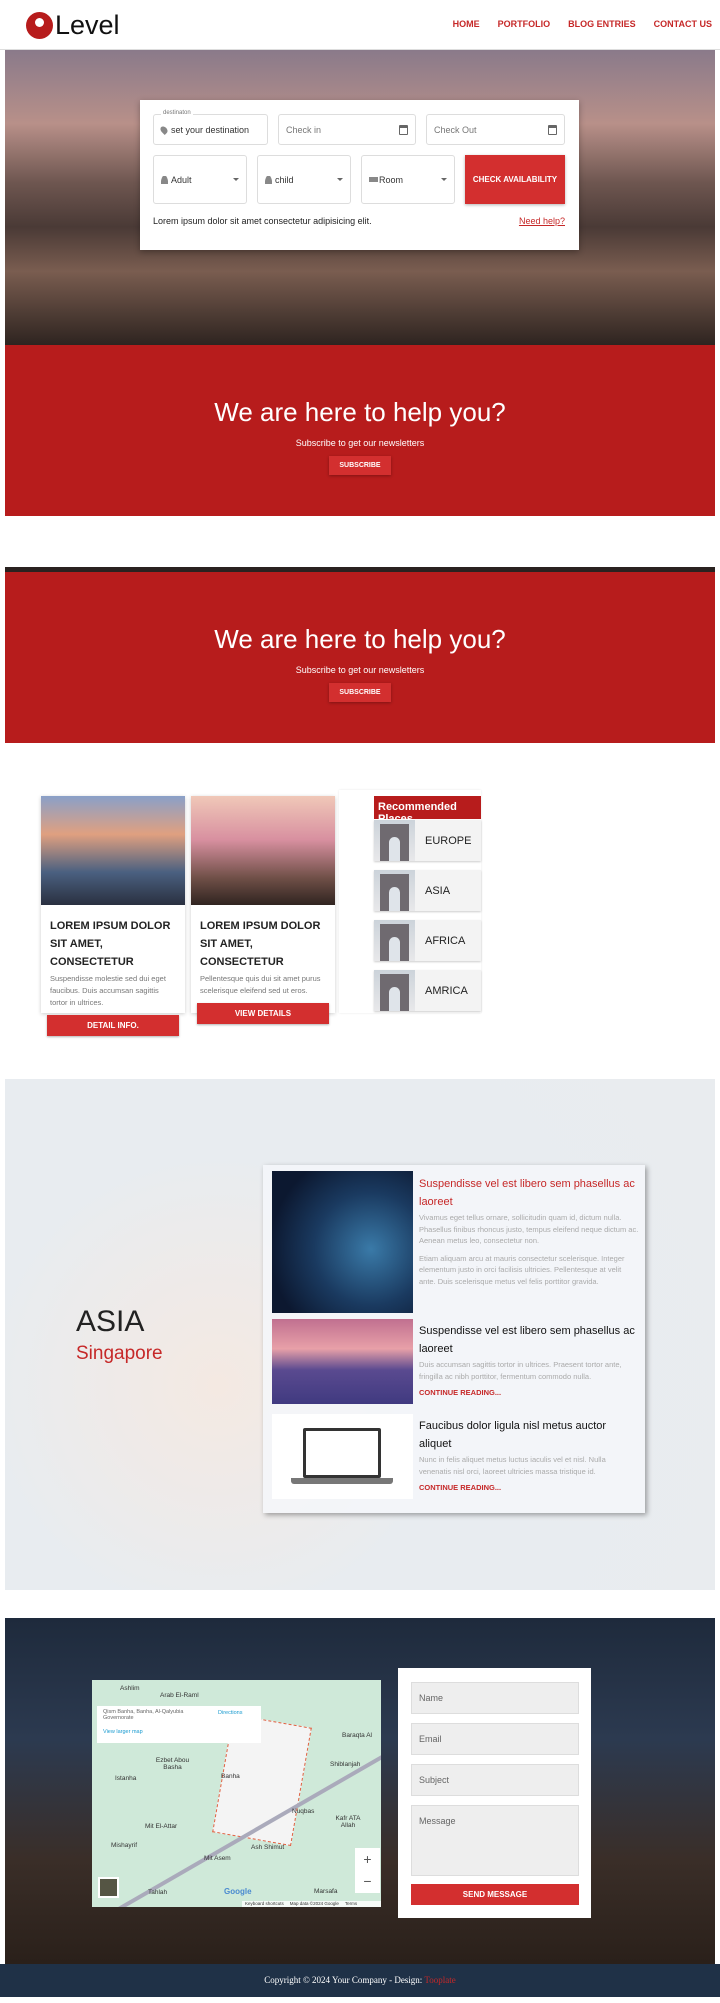  I want to click on room-select: Room, so click(408, 179).